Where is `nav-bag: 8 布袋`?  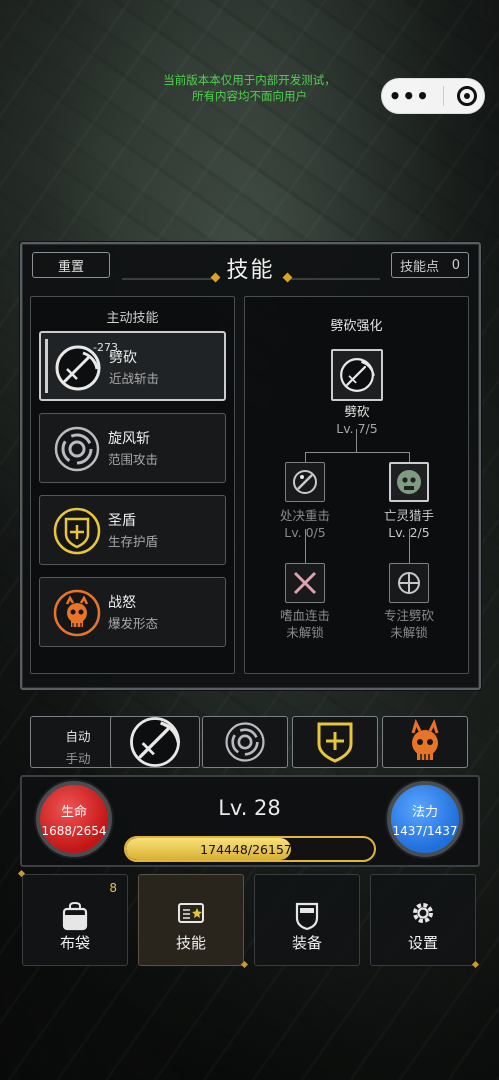
nav-bag: 8 布袋 is located at coordinates (75, 920).